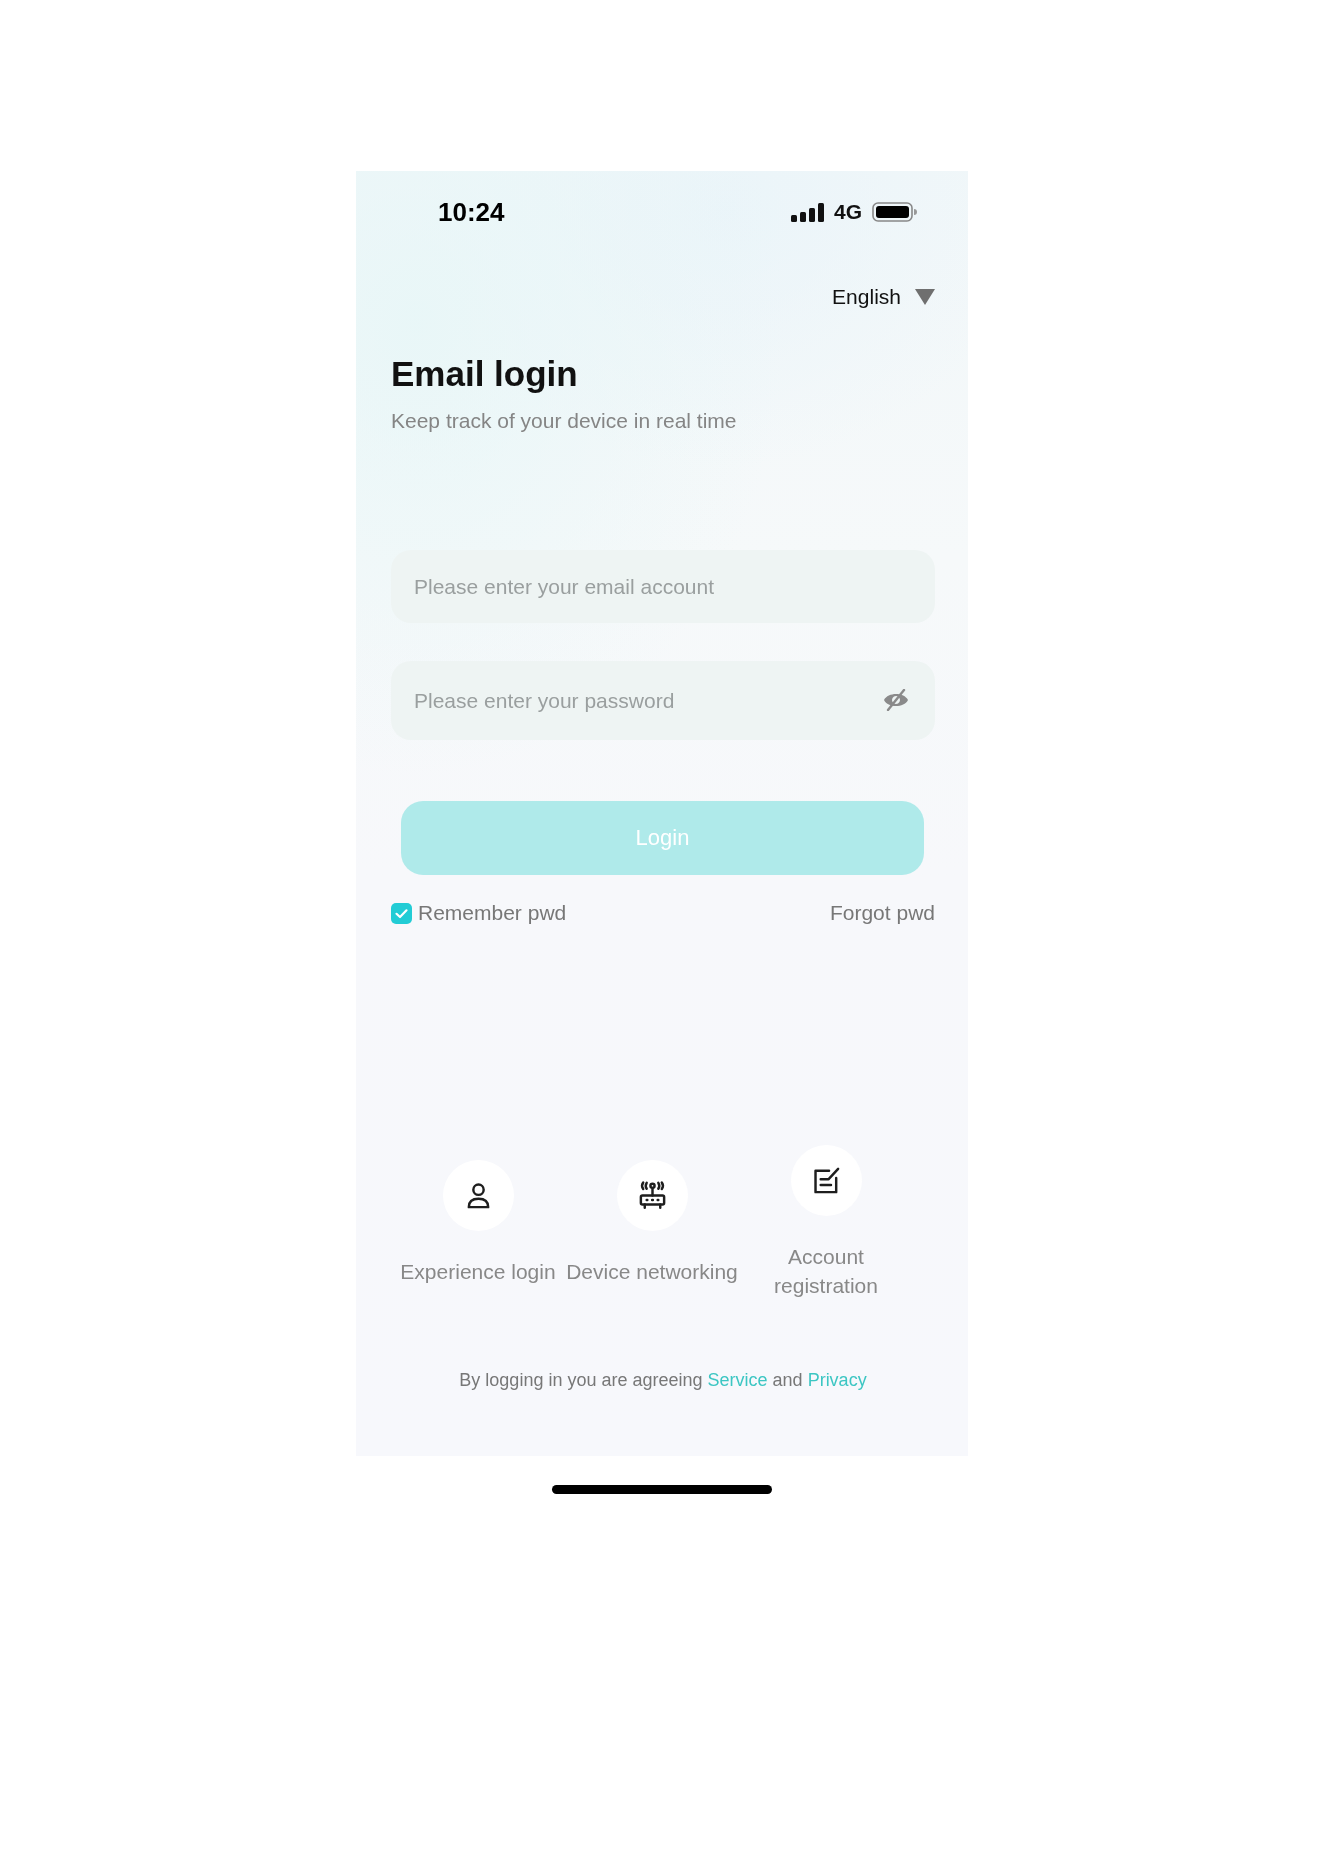 This screenshot has height=1872, width=1324. I want to click on remember-password-label: Remember pwd, so click(492, 913).